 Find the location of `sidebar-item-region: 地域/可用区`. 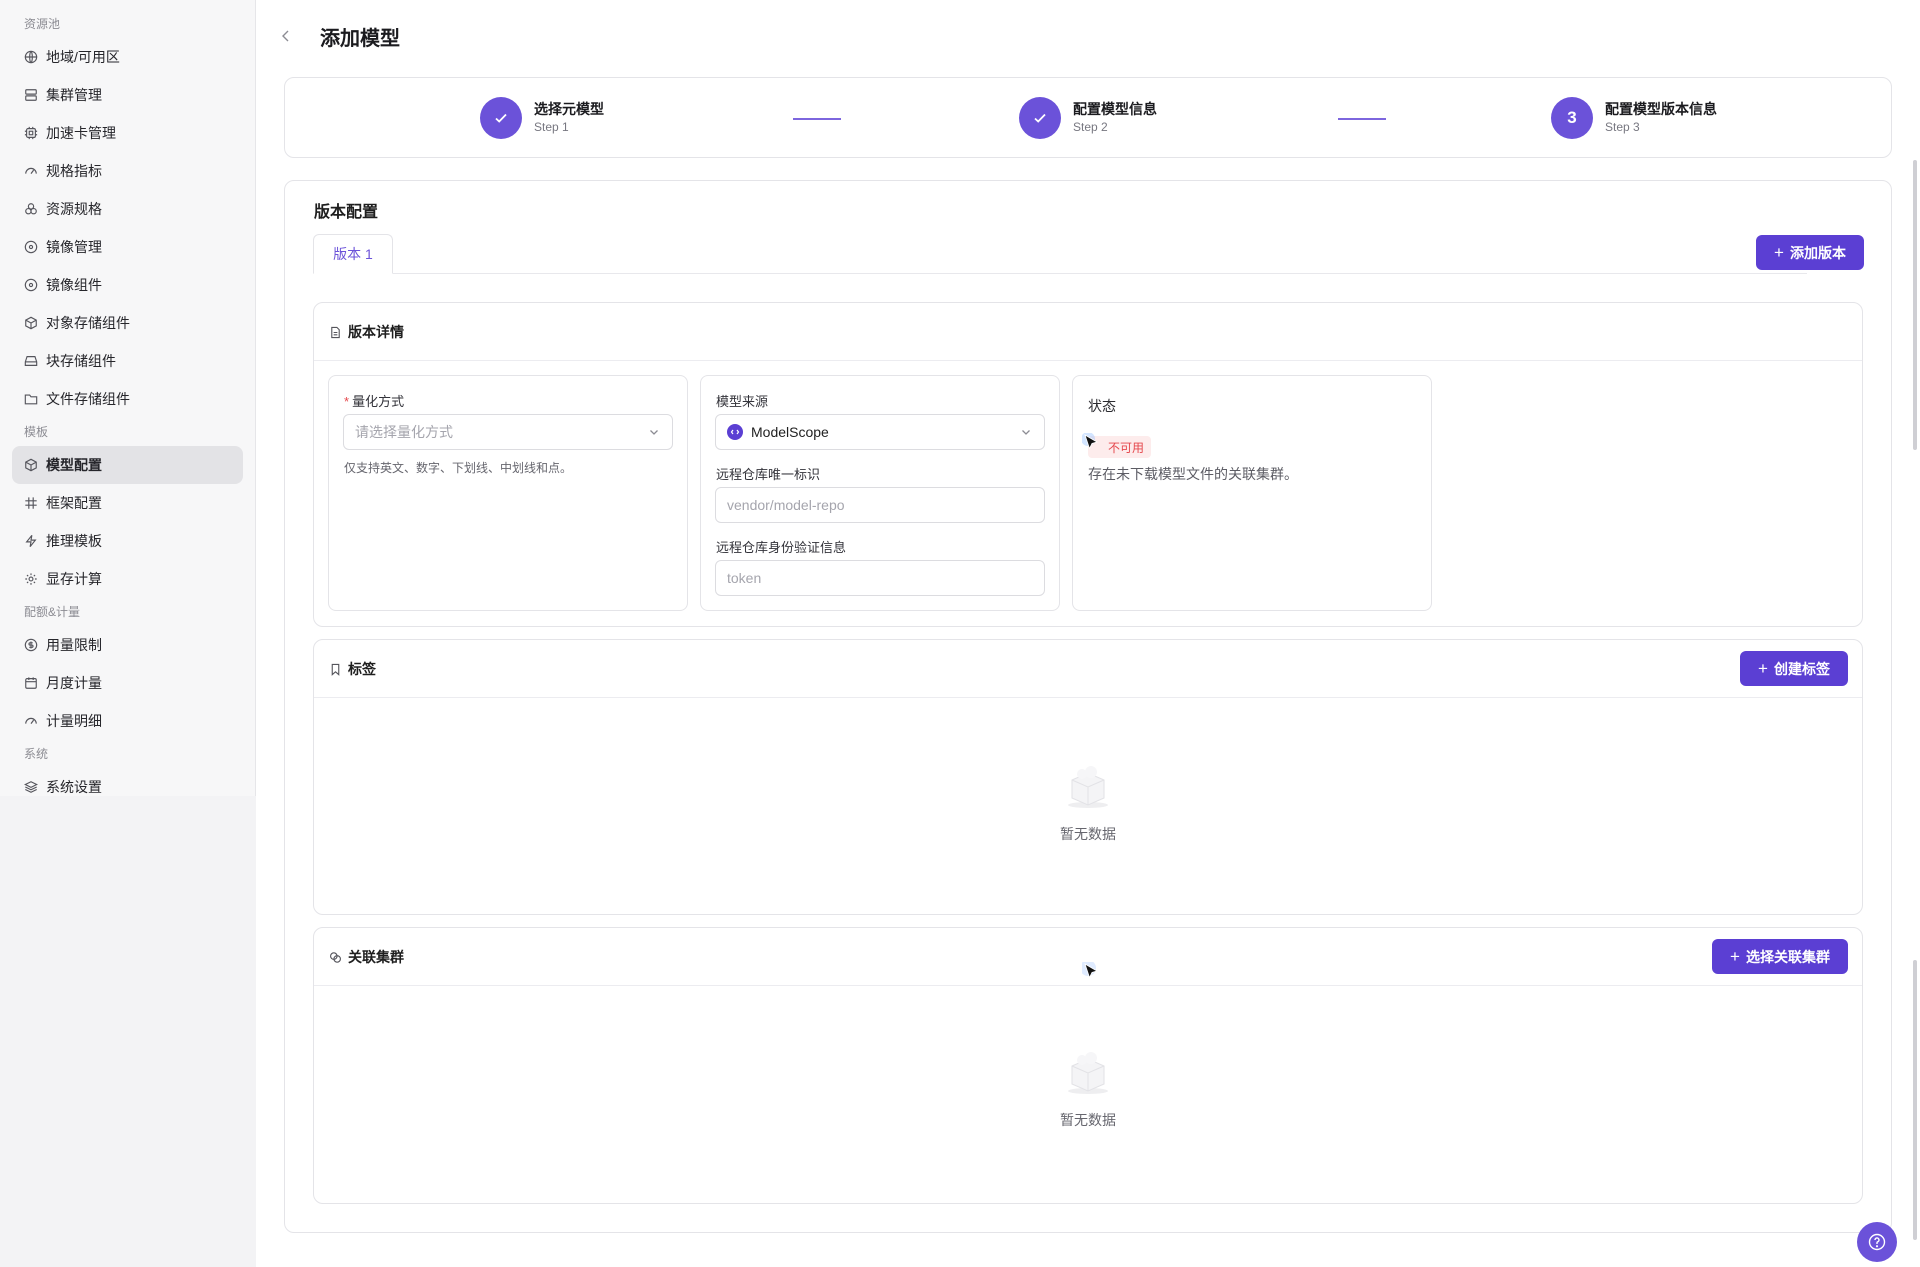

sidebar-item-region: 地域/可用区 is located at coordinates (127, 57).